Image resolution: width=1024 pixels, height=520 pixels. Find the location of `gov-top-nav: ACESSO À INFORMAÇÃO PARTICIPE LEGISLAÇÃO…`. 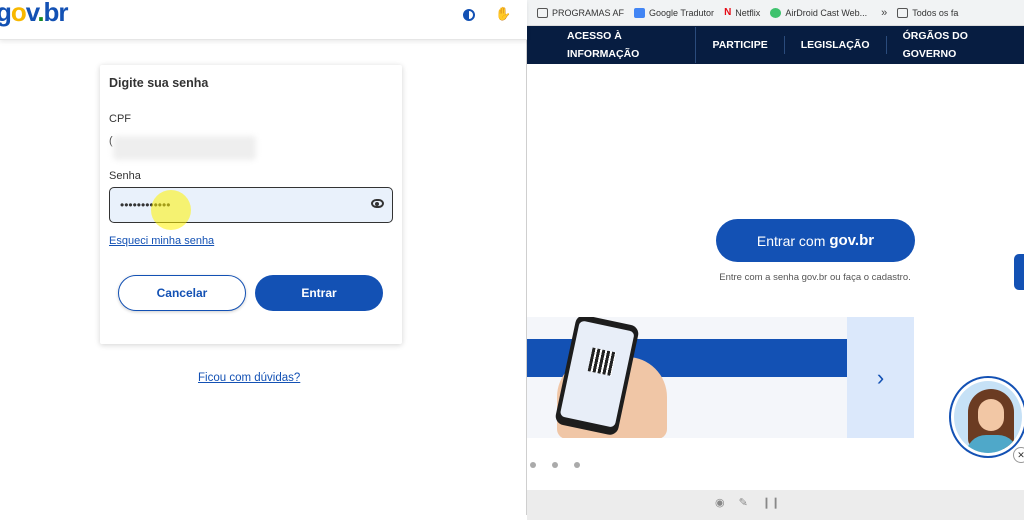

gov-top-nav: ACESSO À INFORMAÇÃO PARTICIPE LEGISLAÇÃO… is located at coordinates (775, 45).